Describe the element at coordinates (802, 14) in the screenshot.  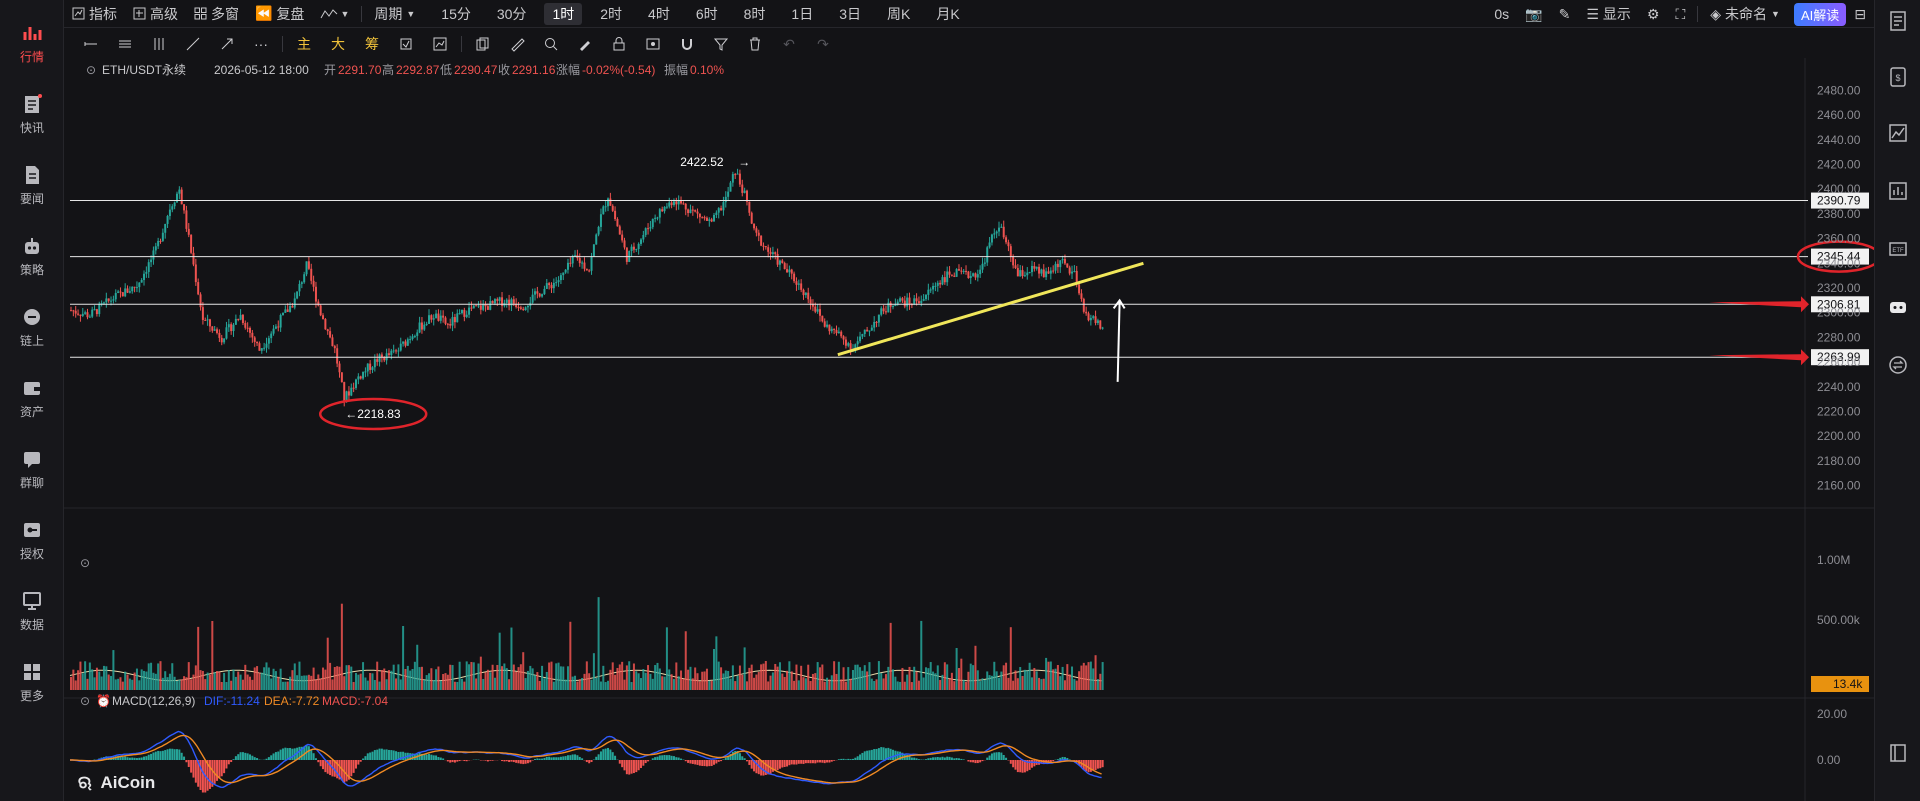
I see `interval-tab: 1日` at that location.